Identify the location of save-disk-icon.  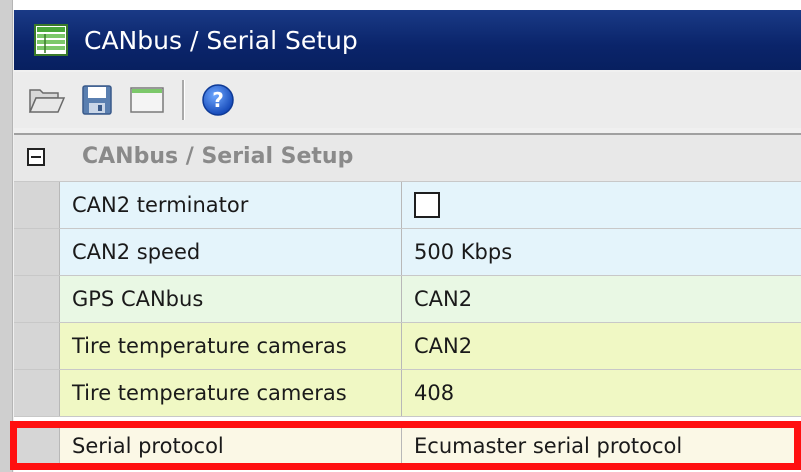
(97, 100).